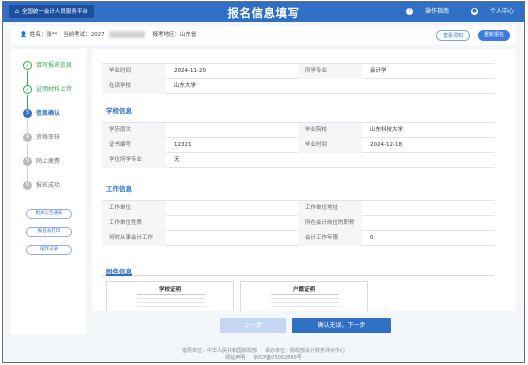 The width and height of the screenshot is (528, 365). I want to click on field-value: 山东大学, so click(185, 86).